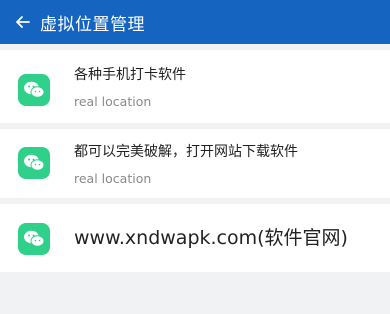 The height and width of the screenshot is (314, 390). Describe the element at coordinates (211, 238) in the screenshot. I see `item-title: www.xndwapk.com(软件官网)` at that location.